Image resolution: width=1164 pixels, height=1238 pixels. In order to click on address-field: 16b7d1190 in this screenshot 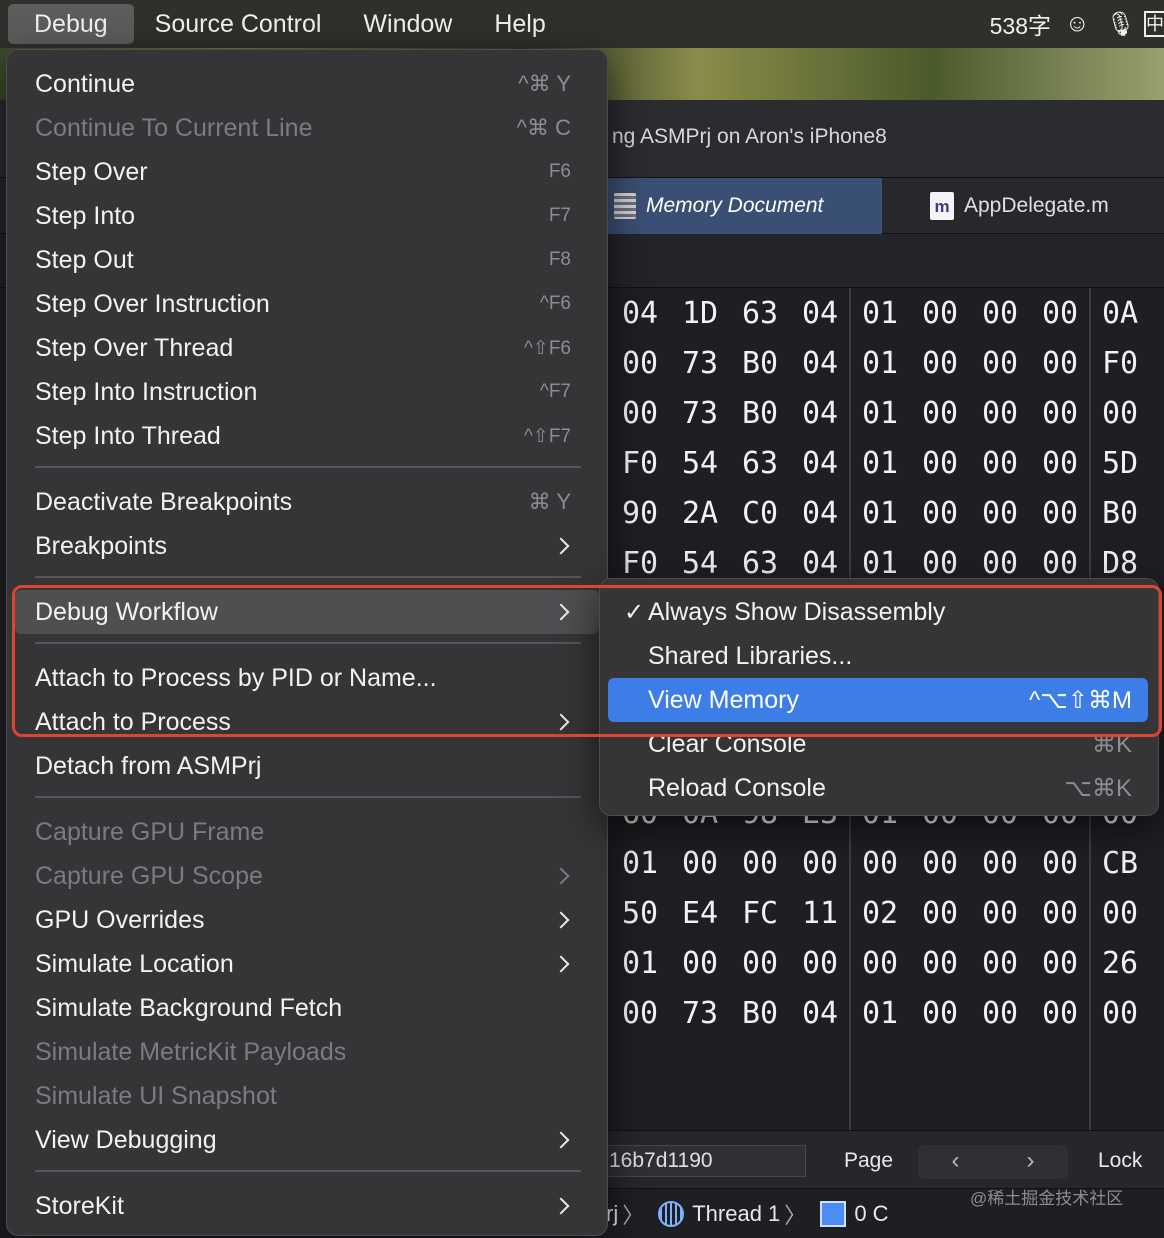, I will do `click(706, 1161)`.